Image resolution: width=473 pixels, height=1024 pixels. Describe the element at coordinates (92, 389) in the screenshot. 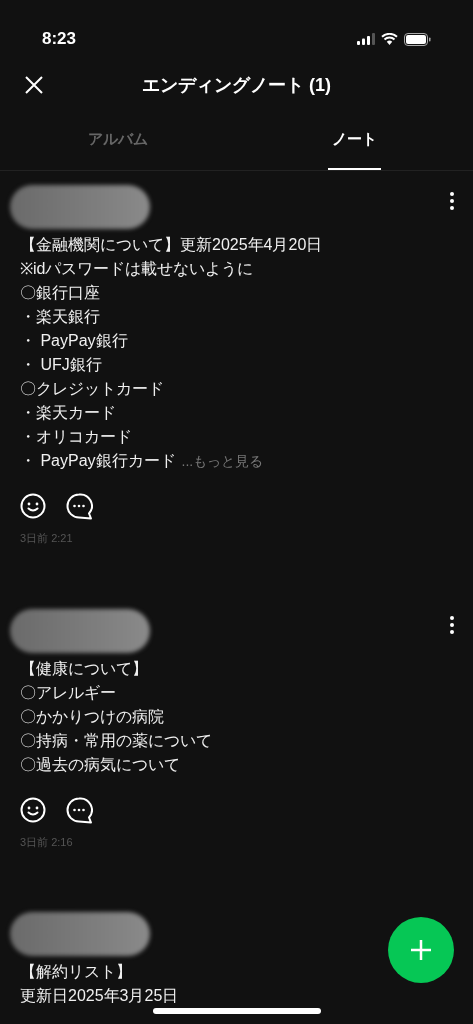

I see `note-line: 〇クレジットカード` at that location.